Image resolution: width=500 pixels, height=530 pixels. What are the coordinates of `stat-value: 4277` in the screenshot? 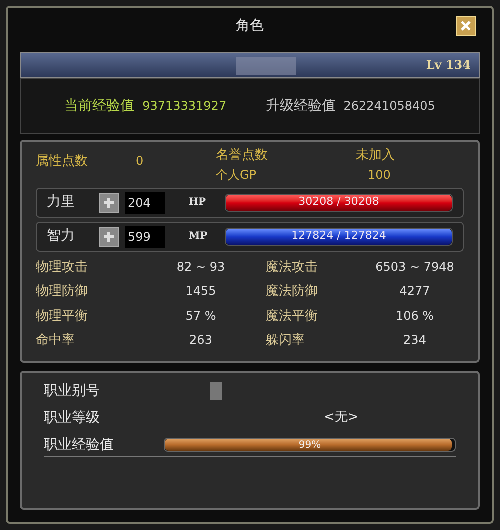 It's located at (415, 291).